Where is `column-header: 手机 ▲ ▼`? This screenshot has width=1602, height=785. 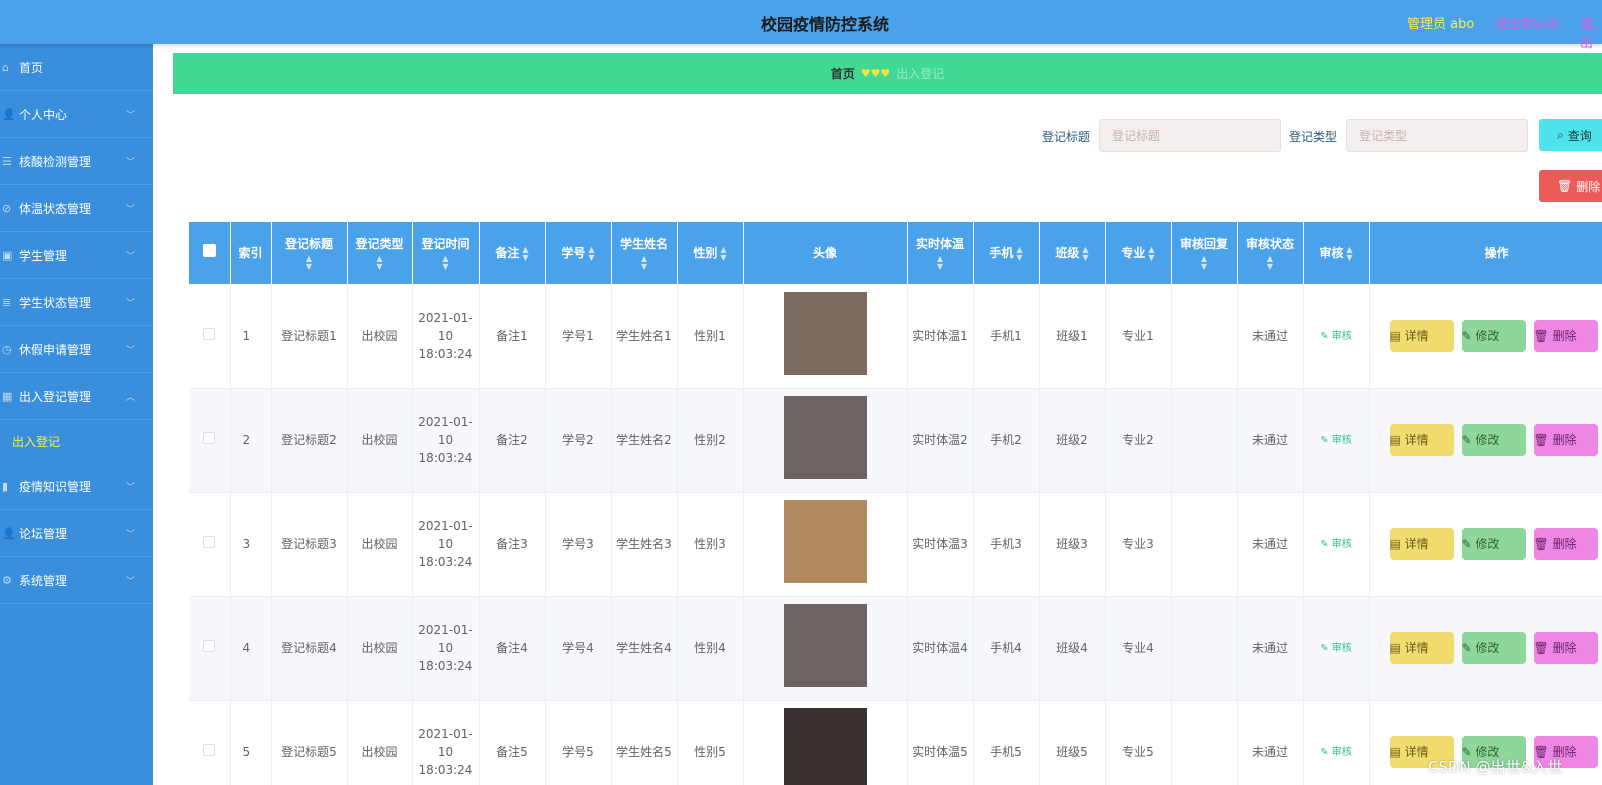 column-header: 手机 ▲ ▼ is located at coordinates (1006, 253).